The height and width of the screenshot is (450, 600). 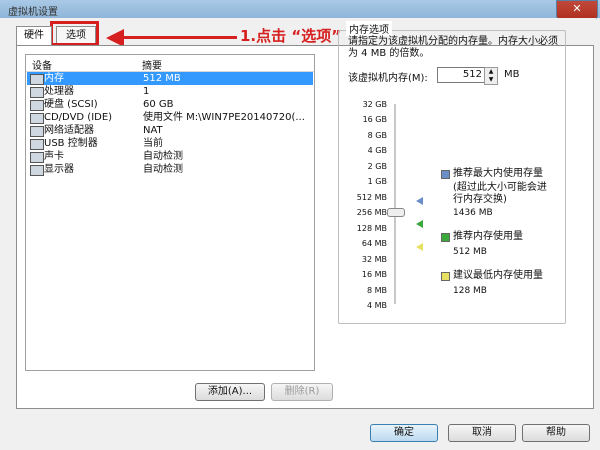 What do you see at coordinates (371, 197) in the screenshot?
I see `scale-tick: 512 MB` at bounding box center [371, 197].